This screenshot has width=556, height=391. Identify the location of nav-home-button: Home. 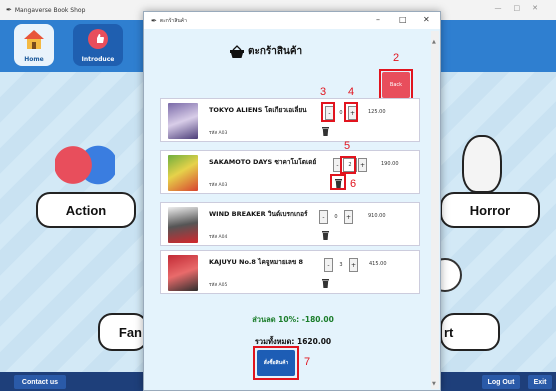
(34, 45).